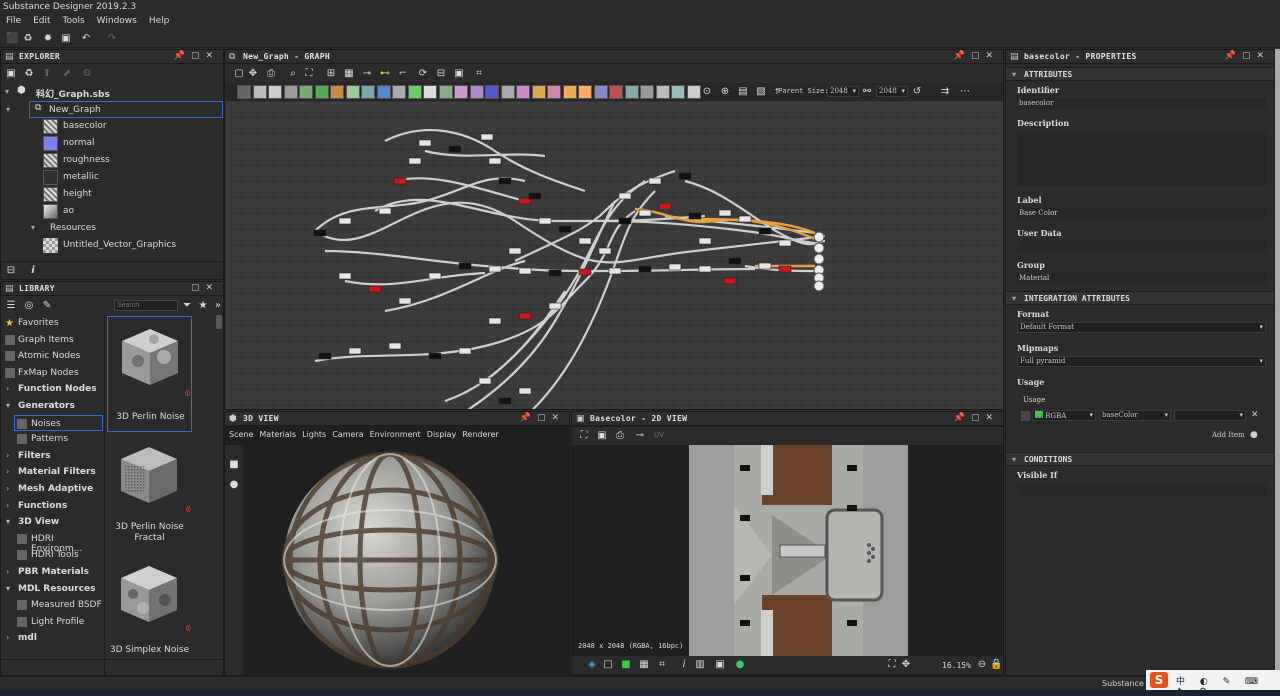 This screenshot has height=696, width=1280. Describe the element at coordinates (52, 555) in the screenshot. I see `library-category: HDRI Tools` at that location.